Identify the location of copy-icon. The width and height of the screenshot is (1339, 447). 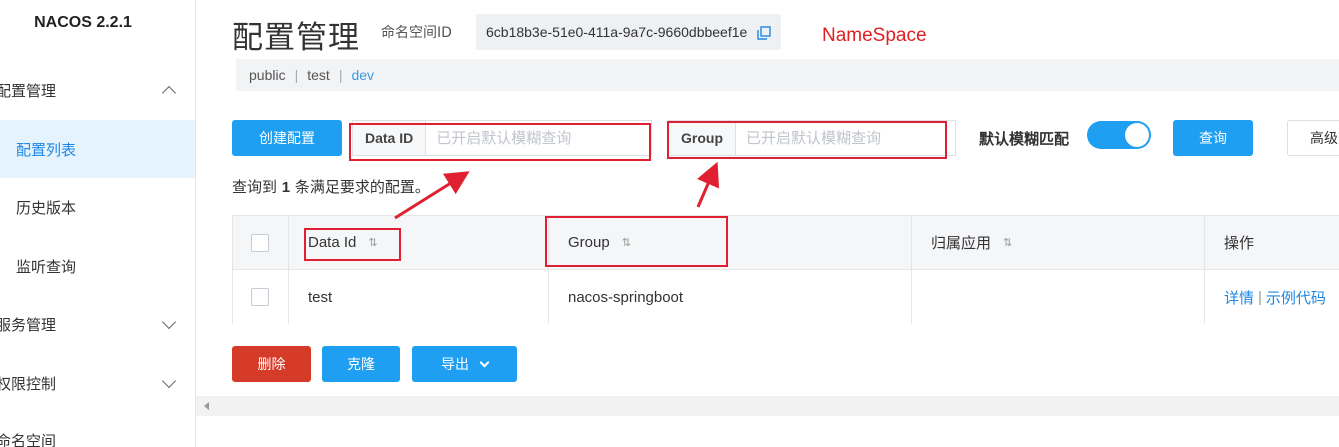
(764, 33).